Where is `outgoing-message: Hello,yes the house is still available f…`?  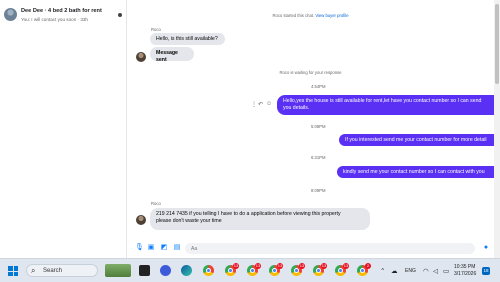 outgoing-message: Hello,yes the house is still available f… is located at coordinates (385, 105).